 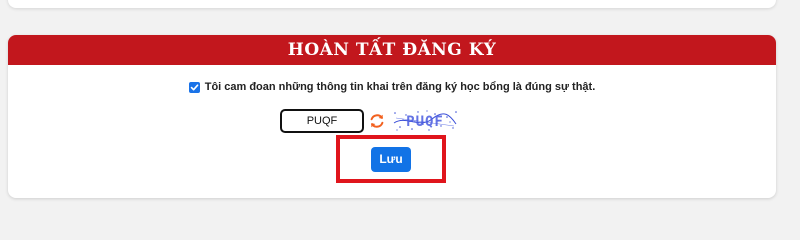 What do you see at coordinates (392, 50) in the screenshot?
I see `section-title: HOÀN TẤT ĐĂNG KÝ` at bounding box center [392, 50].